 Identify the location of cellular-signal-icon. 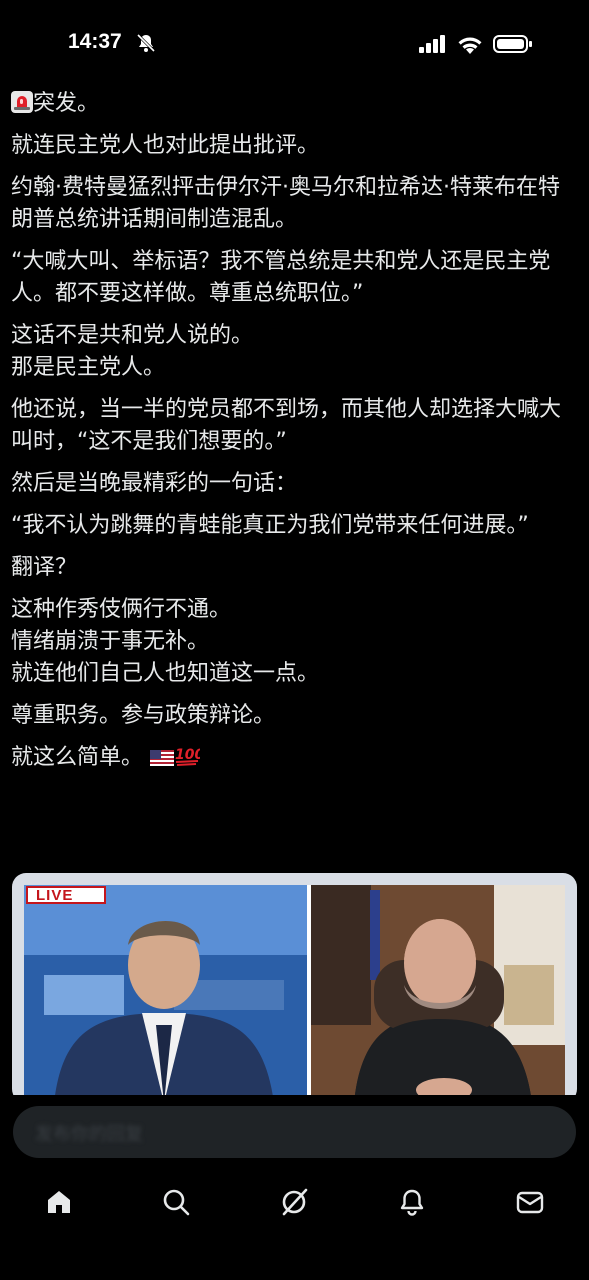
(432, 44).